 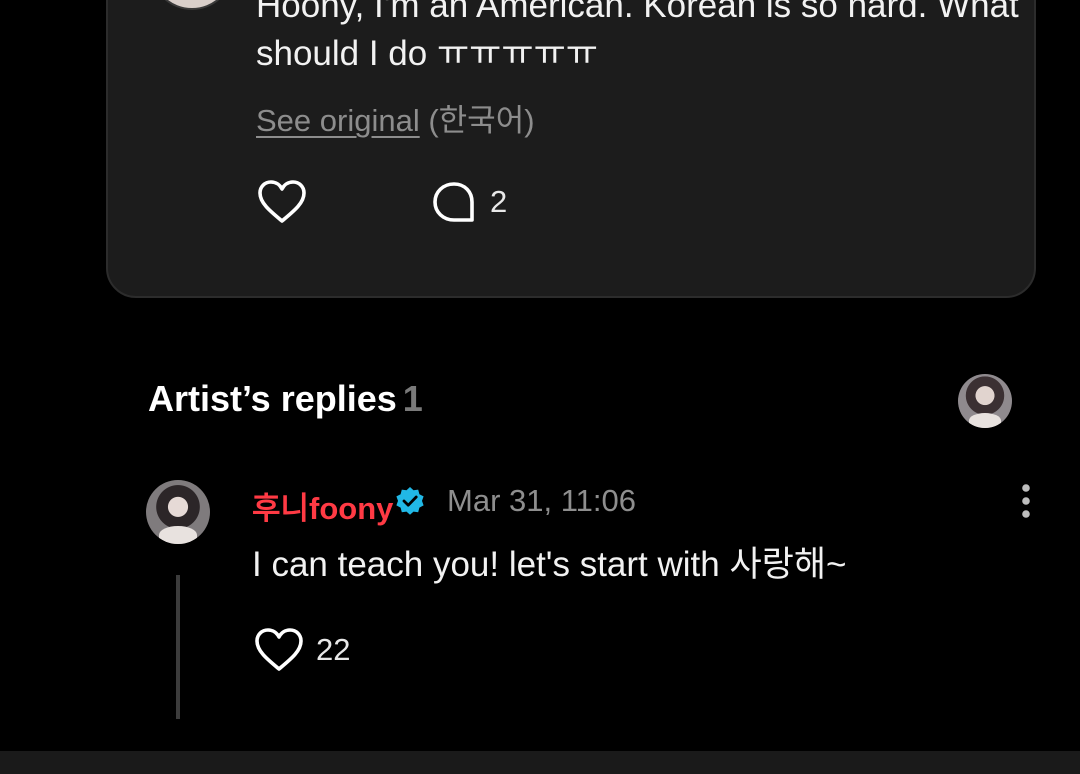 I want to click on fan-avatar, so click(x=192, y=5).